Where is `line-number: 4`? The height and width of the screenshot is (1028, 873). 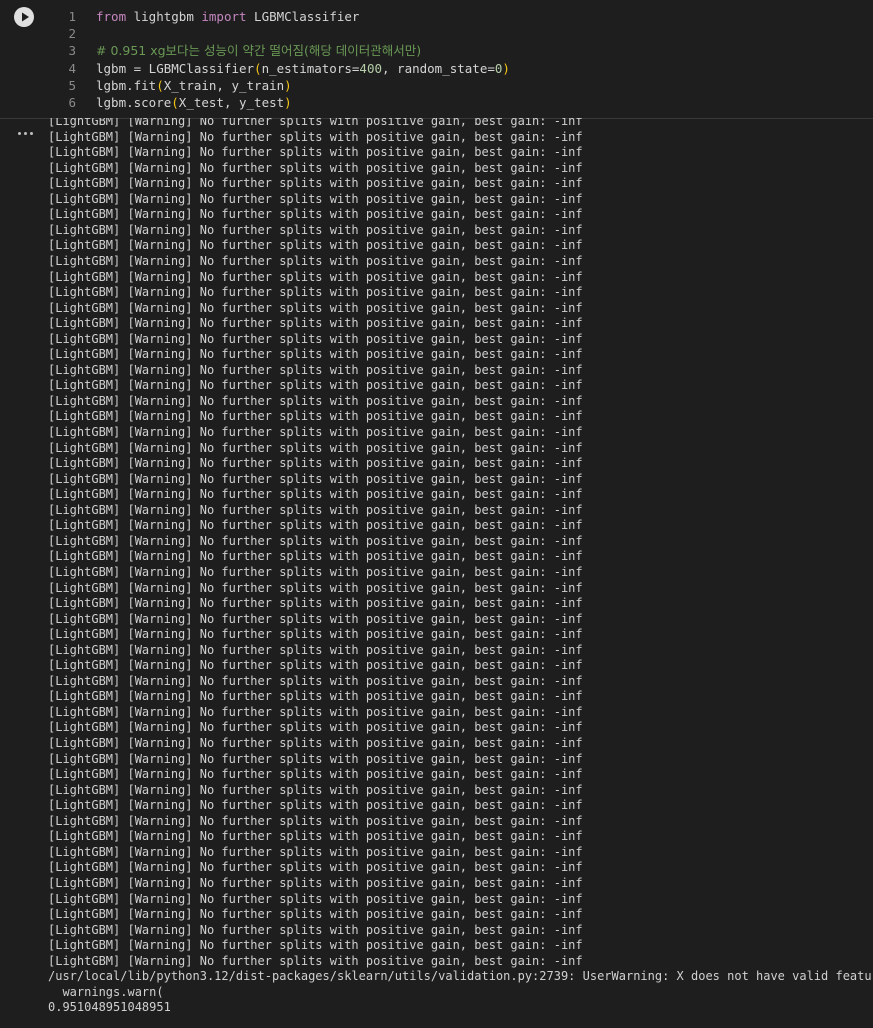
line-number: 4 is located at coordinates (72, 68).